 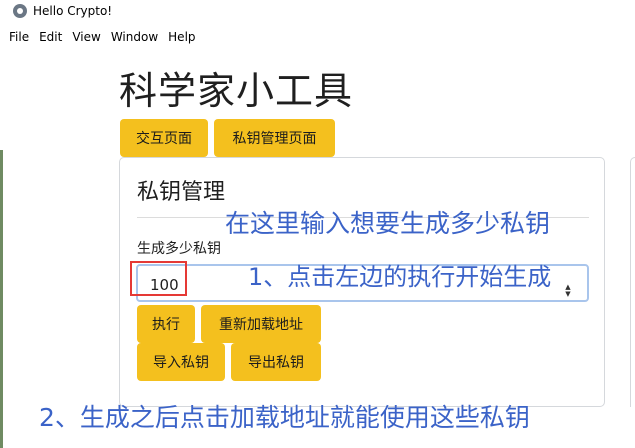 I want to click on key-count-label: 生成多少私钥, so click(x=179, y=249).